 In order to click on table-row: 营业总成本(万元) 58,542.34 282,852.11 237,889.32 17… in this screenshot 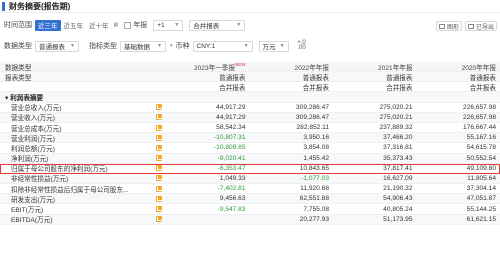, I will do `click(250, 128)`.